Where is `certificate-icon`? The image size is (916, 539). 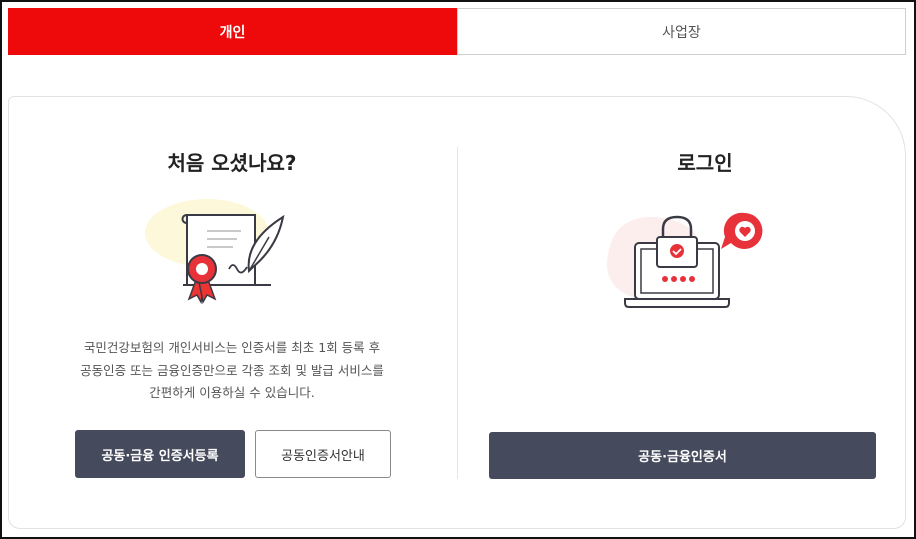 certificate-icon is located at coordinates (212, 249).